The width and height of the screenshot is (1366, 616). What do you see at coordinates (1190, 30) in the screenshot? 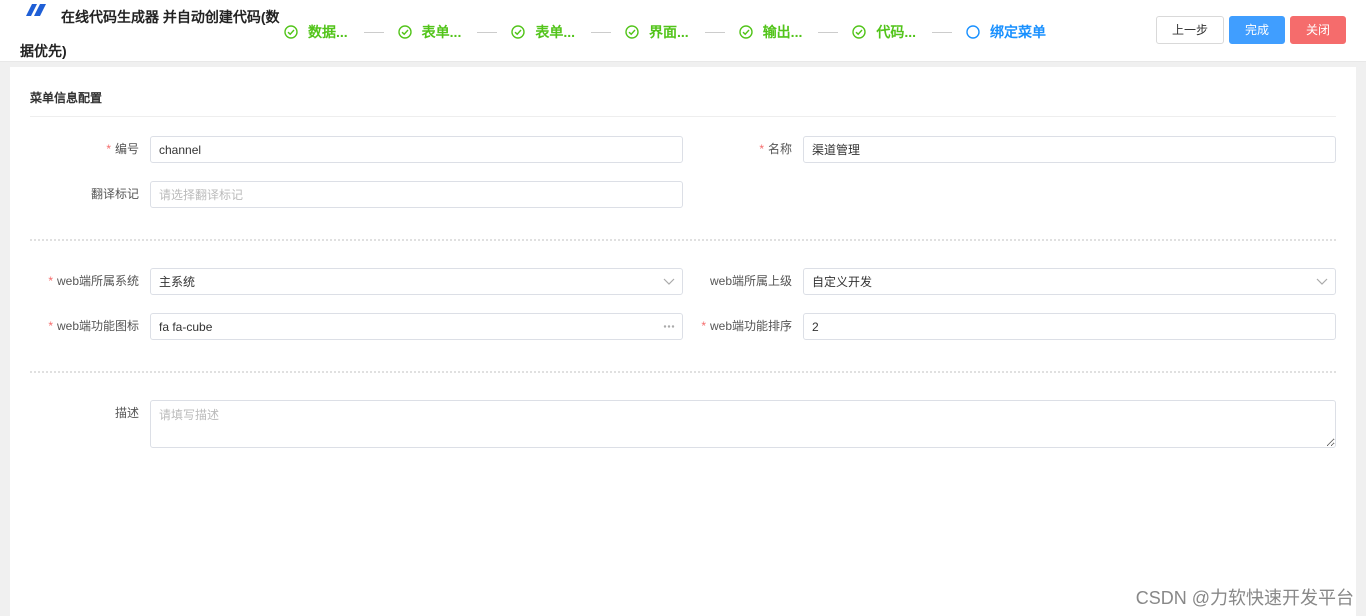
I see `prev-button: 上一步` at bounding box center [1190, 30].